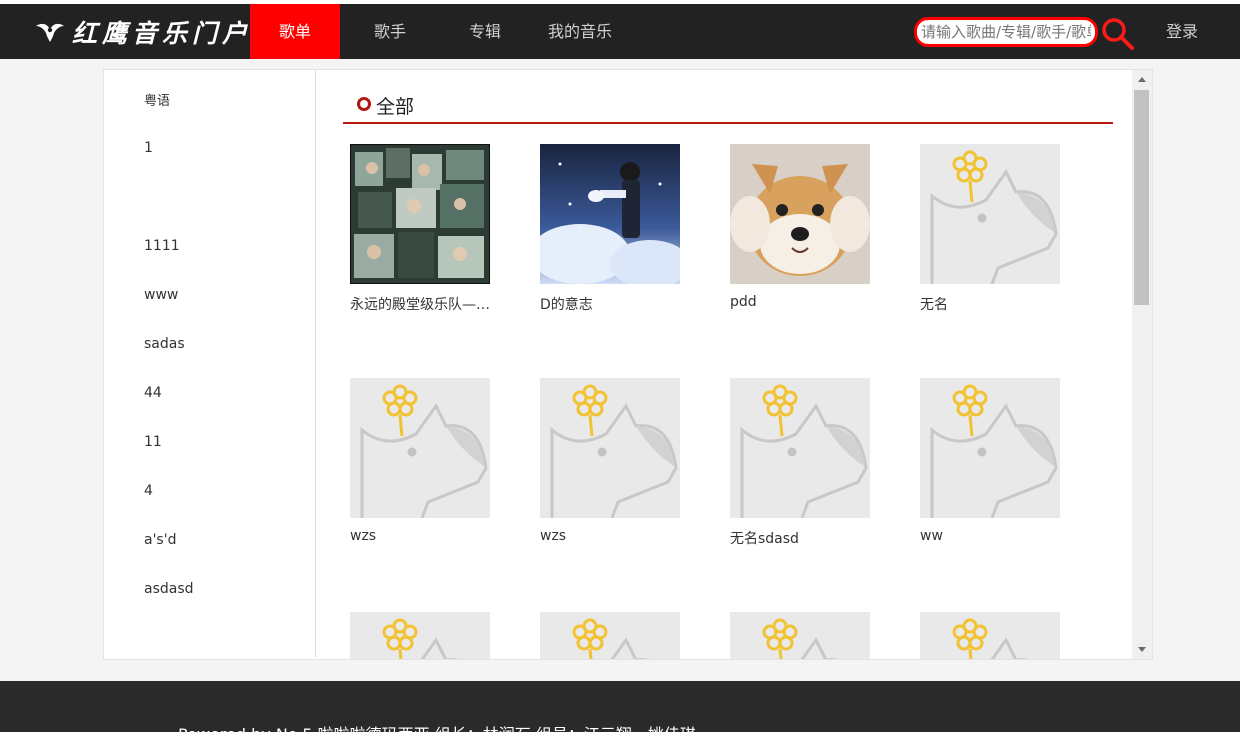 This screenshot has width=1240, height=732. Describe the element at coordinates (295, 31) in the screenshot. I see `tab-playlists: 歌单` at that location.